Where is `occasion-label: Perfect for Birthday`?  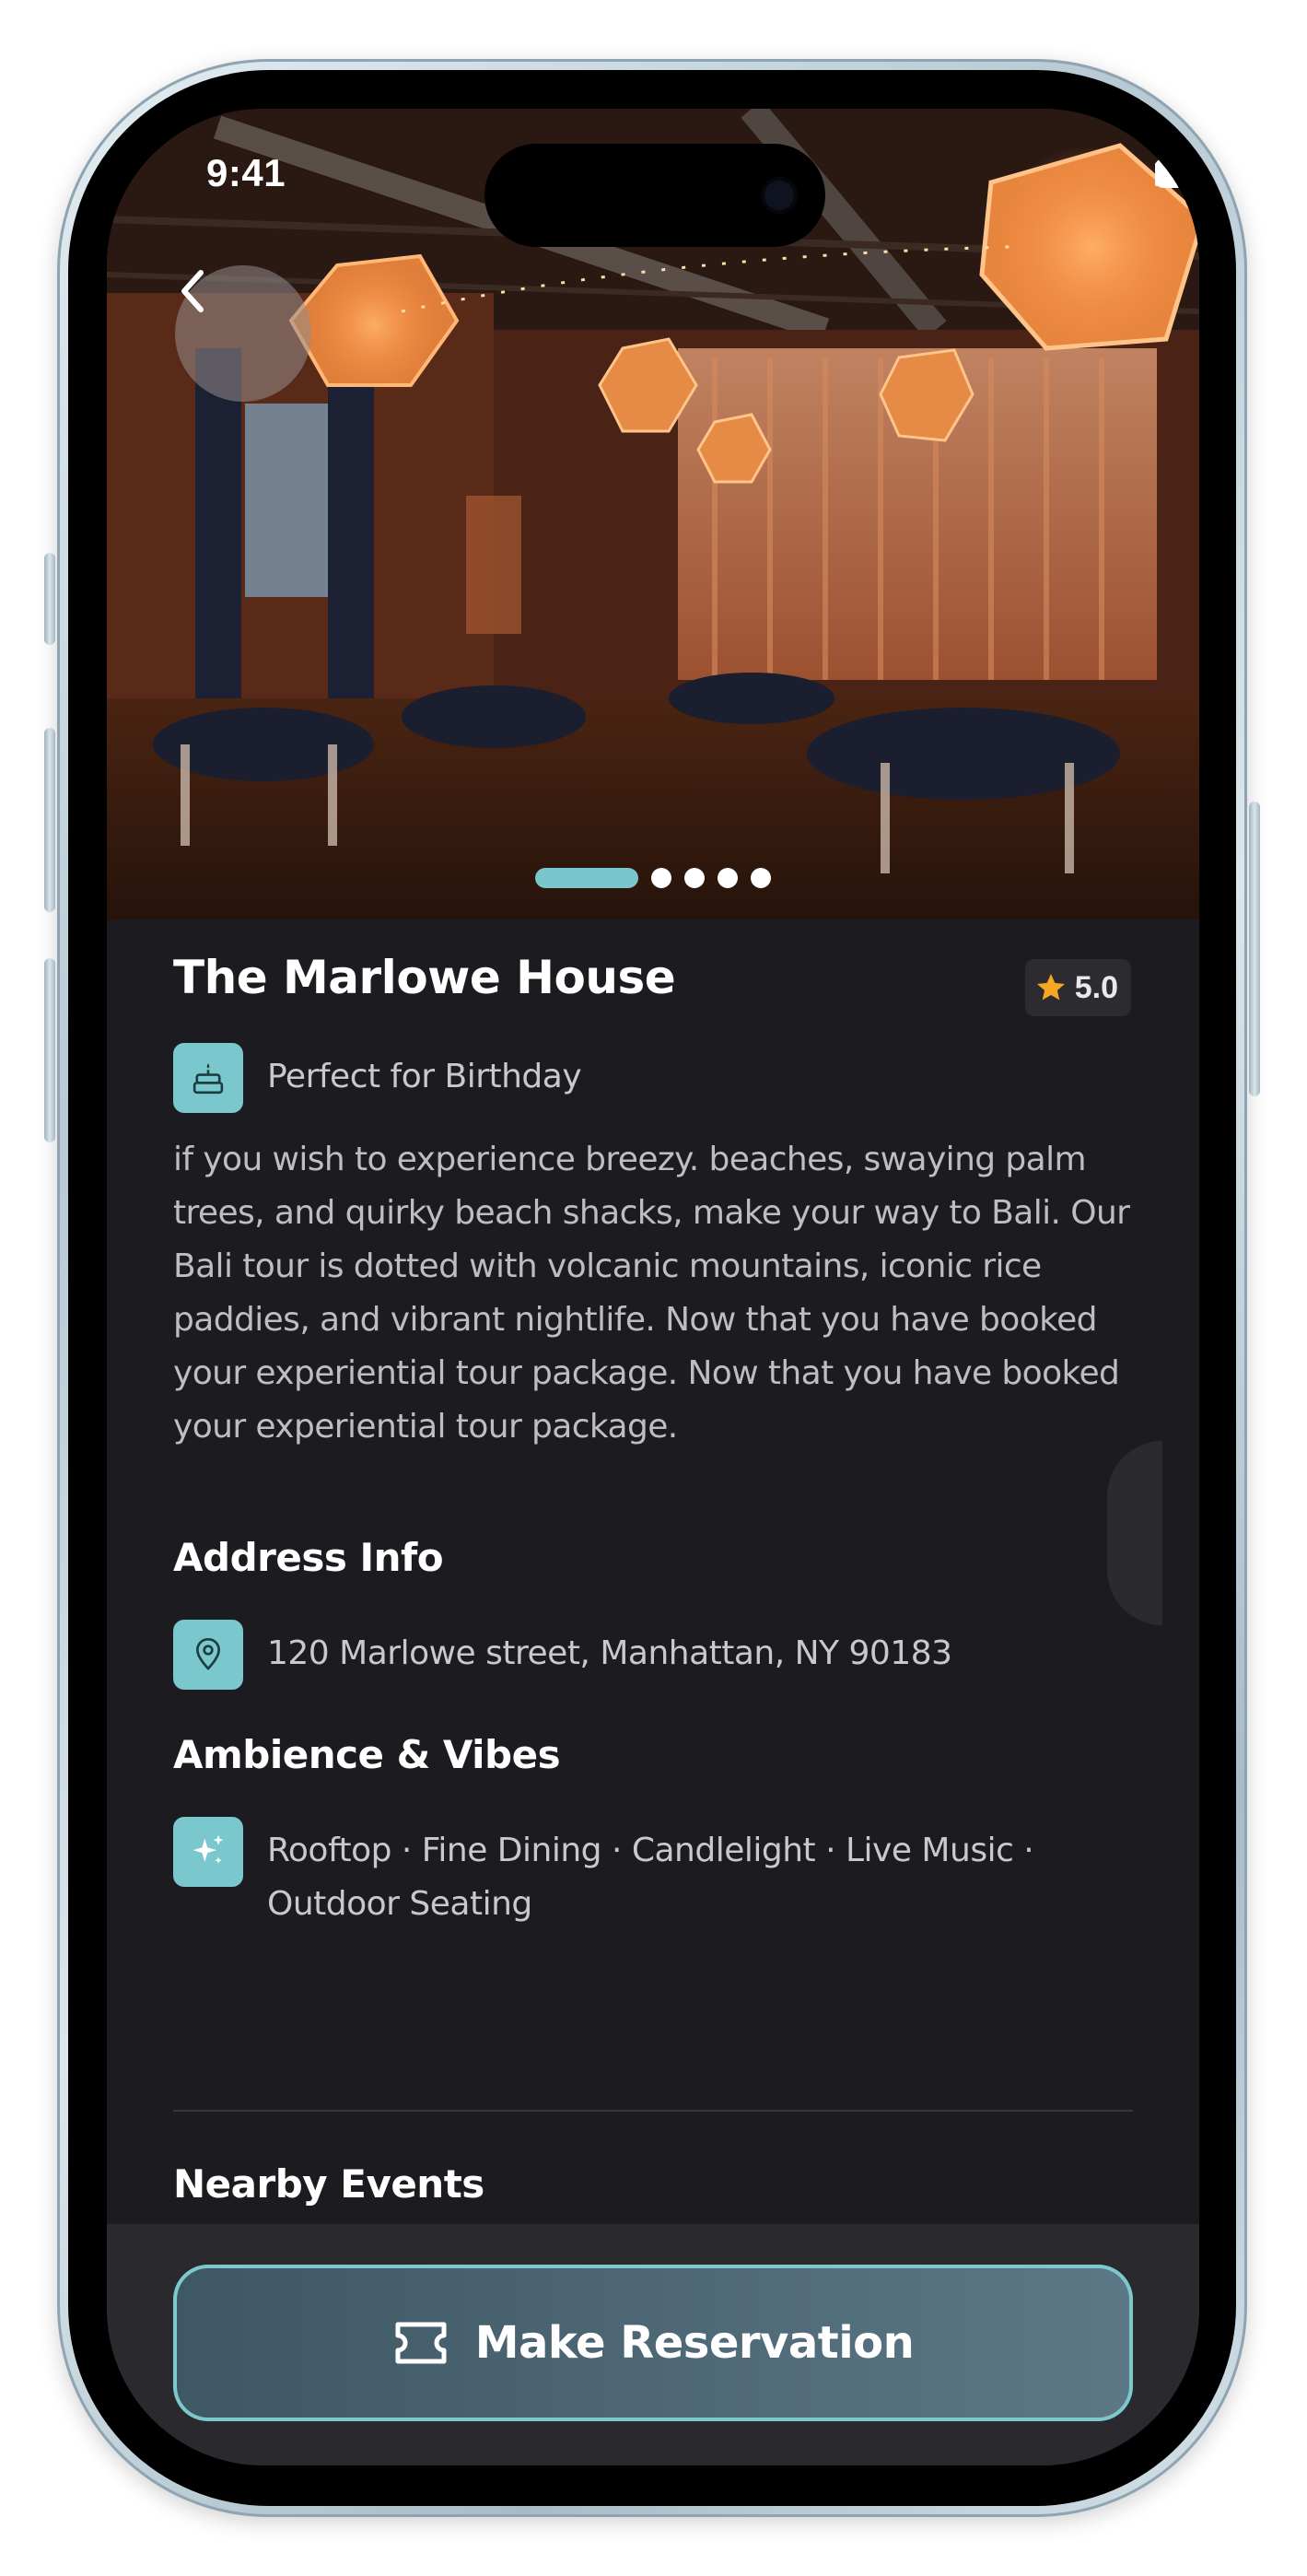
occasion-label: Perfect for Birthday is located at coordinates (424, 1076).